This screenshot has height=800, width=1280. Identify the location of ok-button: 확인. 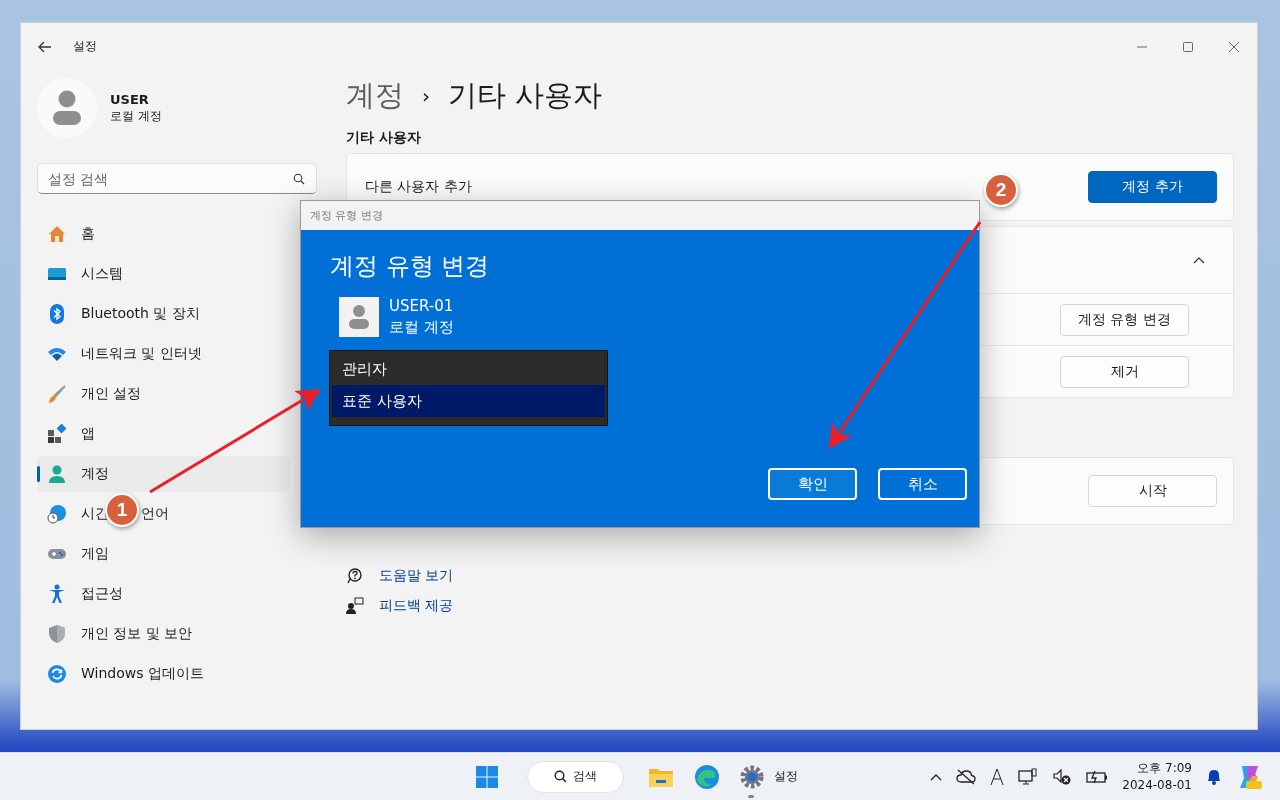
(812, 484).